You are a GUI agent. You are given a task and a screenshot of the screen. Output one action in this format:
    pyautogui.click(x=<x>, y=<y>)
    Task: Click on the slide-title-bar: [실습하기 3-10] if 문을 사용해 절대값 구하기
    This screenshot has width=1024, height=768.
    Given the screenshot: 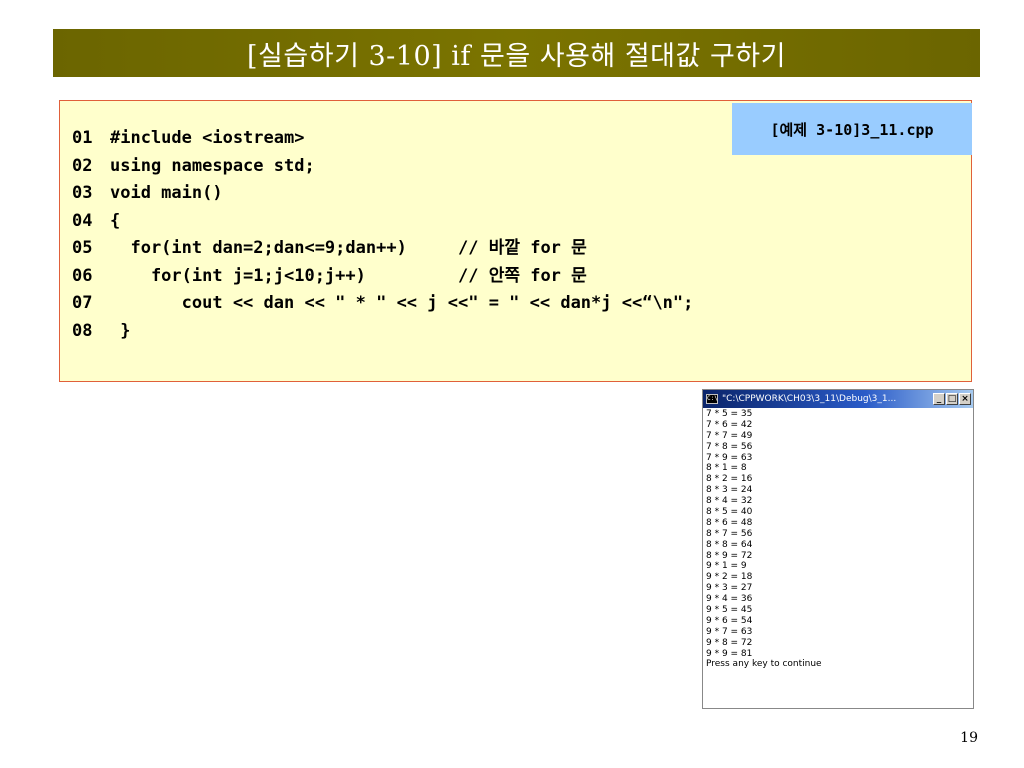 What is the action you would take?
    pyautogui.click(x=516, y=53)
    